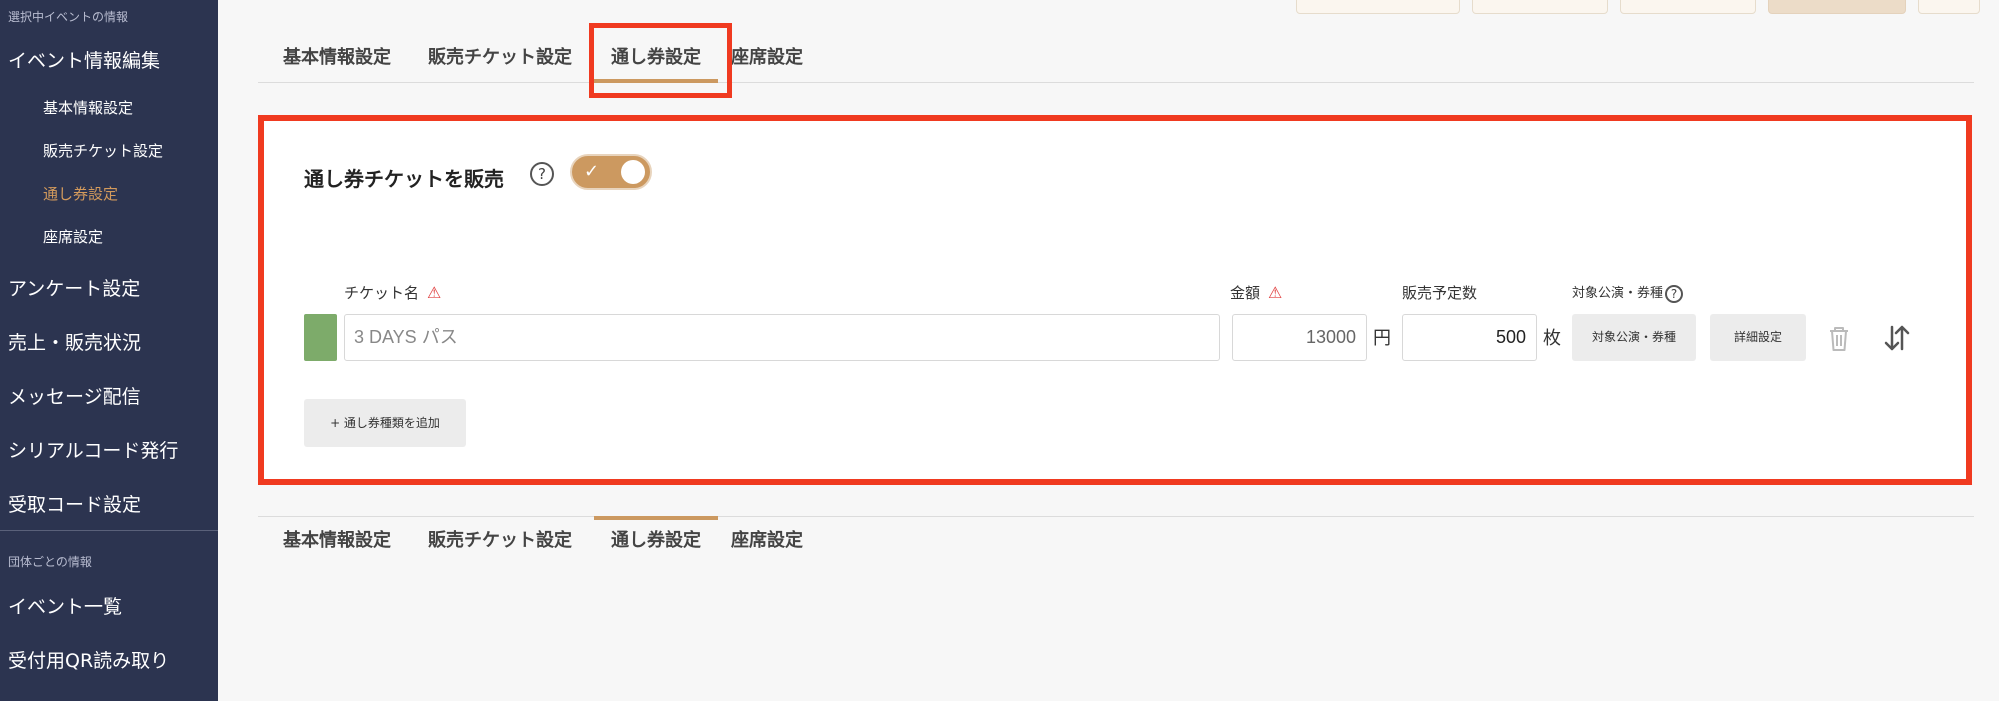 The height and width of the screenshot is (701, 1999). I want to click on season-pass-toggle: ✓, so click(611, 172).